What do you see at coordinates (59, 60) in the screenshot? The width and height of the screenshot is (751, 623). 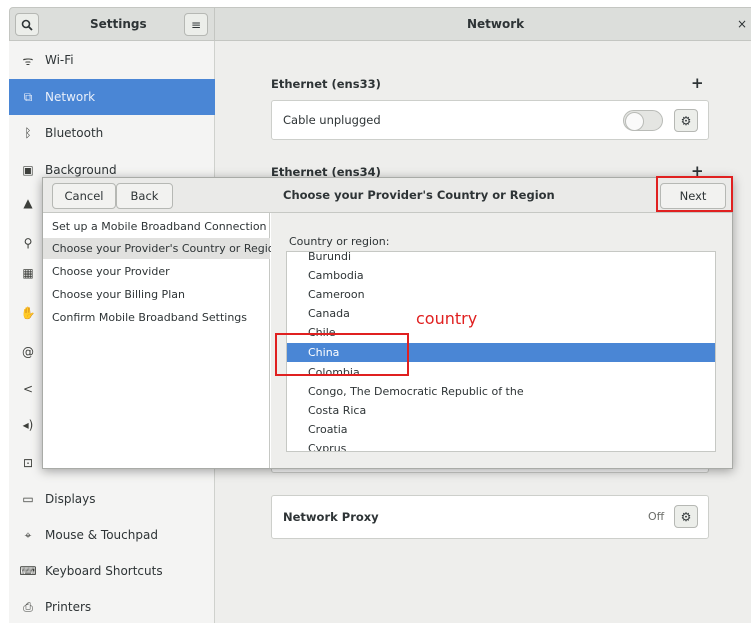 I see `sidebar-item-label: Wi-Fi` at bounding box center [59, 60].